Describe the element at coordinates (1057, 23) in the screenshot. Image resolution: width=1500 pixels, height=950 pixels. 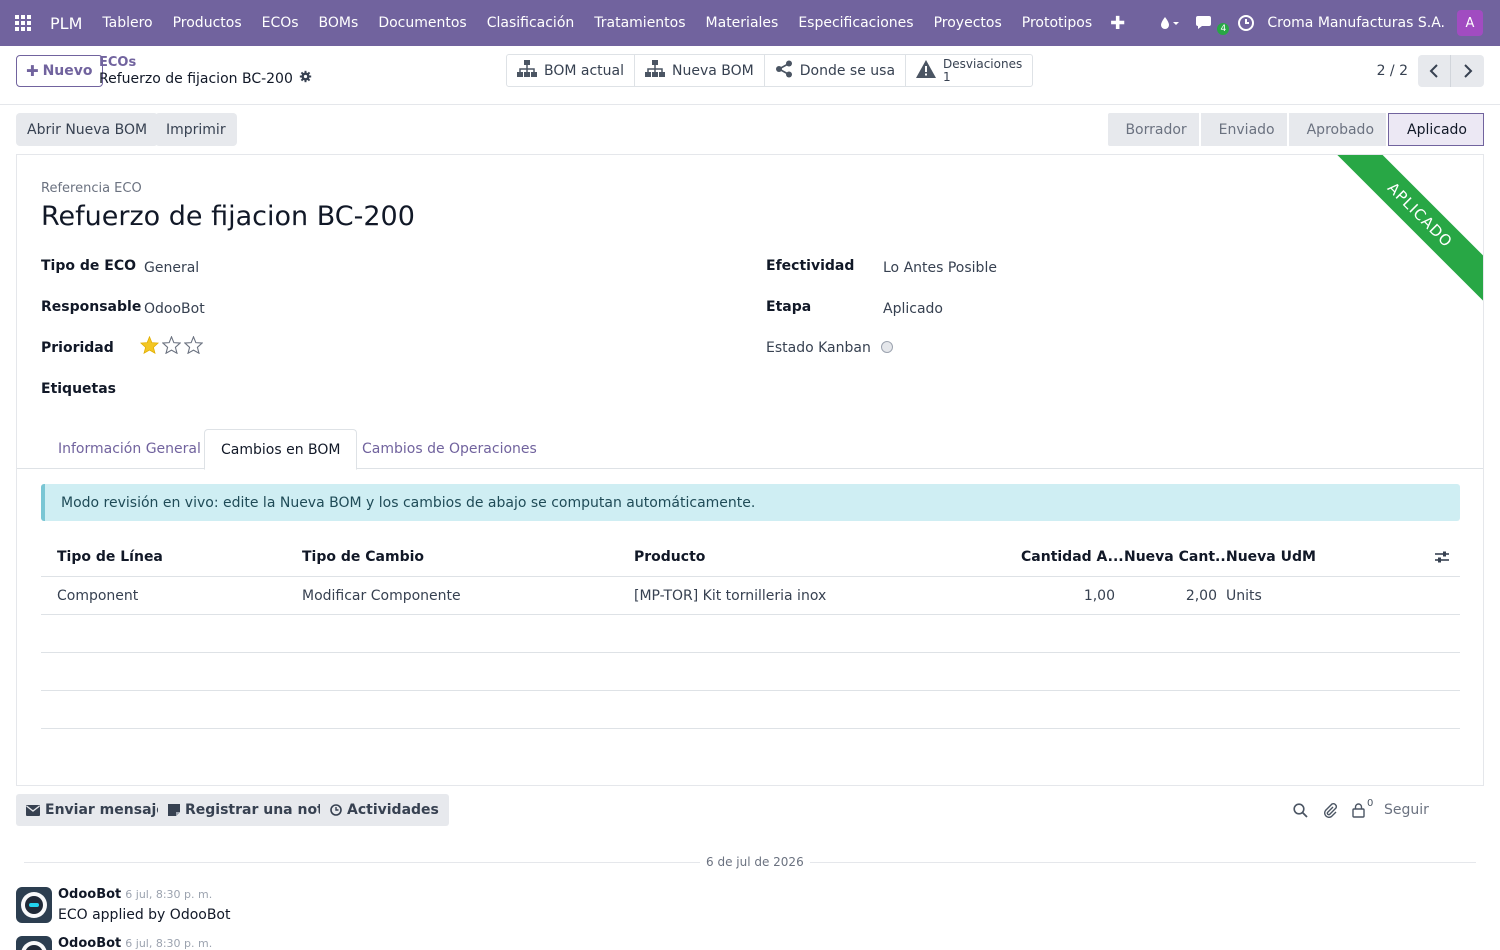
I see `menu-prototipos: Prototipos` at that location.